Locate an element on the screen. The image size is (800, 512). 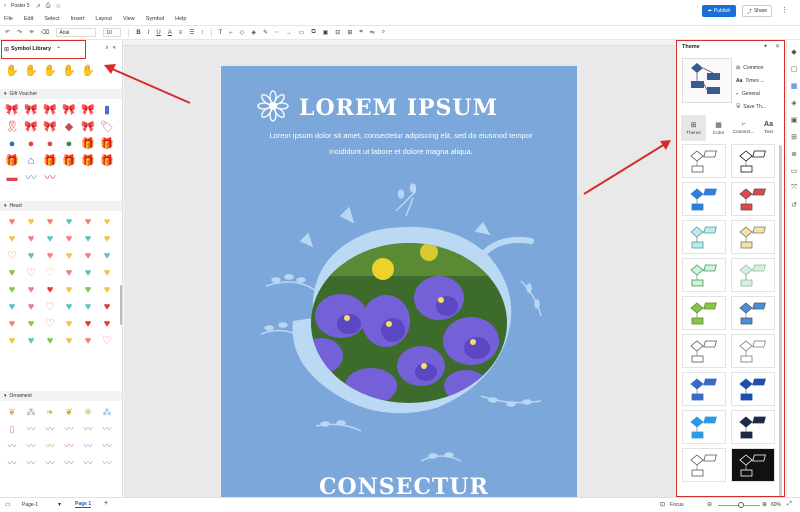
more-options-icon: ⋮ is located at coordinates (784, 10).